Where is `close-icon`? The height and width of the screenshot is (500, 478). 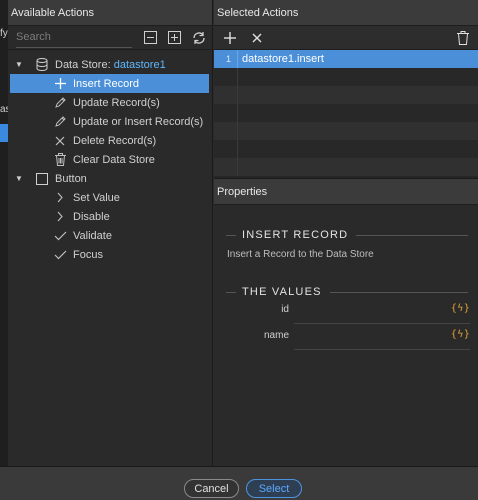
close-icon is located at coordinates (256, 37).